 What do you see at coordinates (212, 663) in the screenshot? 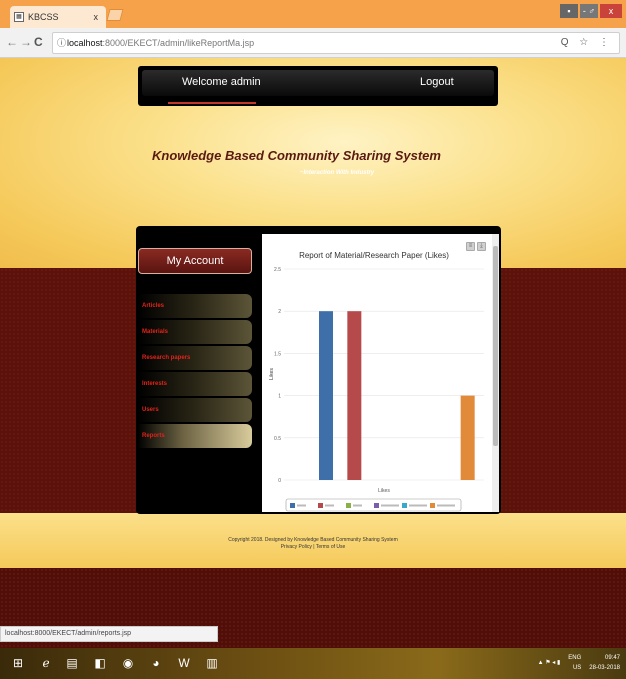
I see `document-icon: ▥` at bounding box center [212, 663].